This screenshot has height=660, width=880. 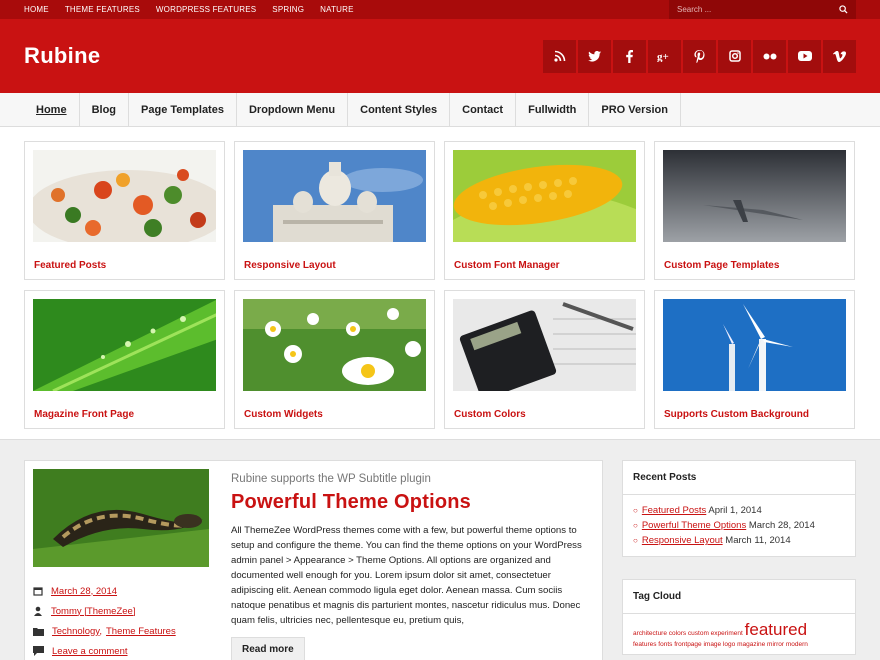 I want to click on user-icon, so click(x=38, y=611).